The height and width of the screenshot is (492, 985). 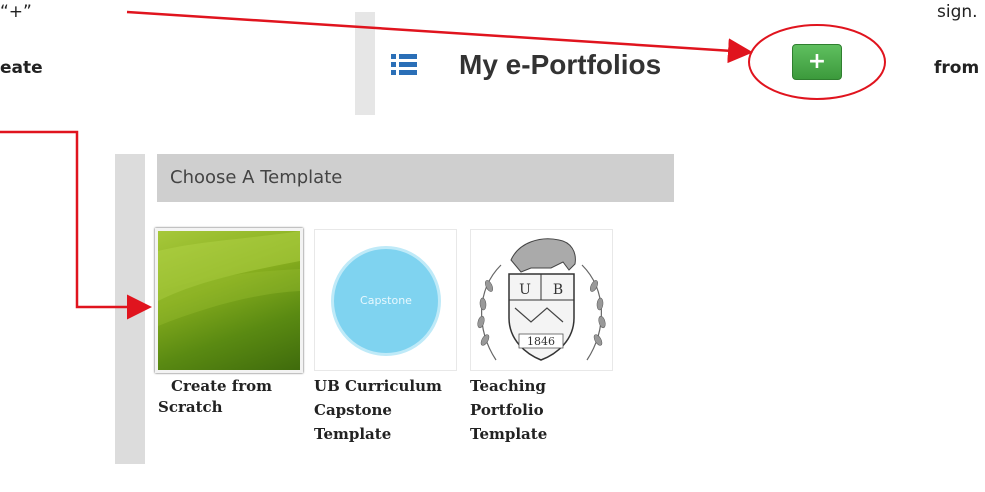 I want to click on doc-sign-text: sign., so click(x=957, y=12).